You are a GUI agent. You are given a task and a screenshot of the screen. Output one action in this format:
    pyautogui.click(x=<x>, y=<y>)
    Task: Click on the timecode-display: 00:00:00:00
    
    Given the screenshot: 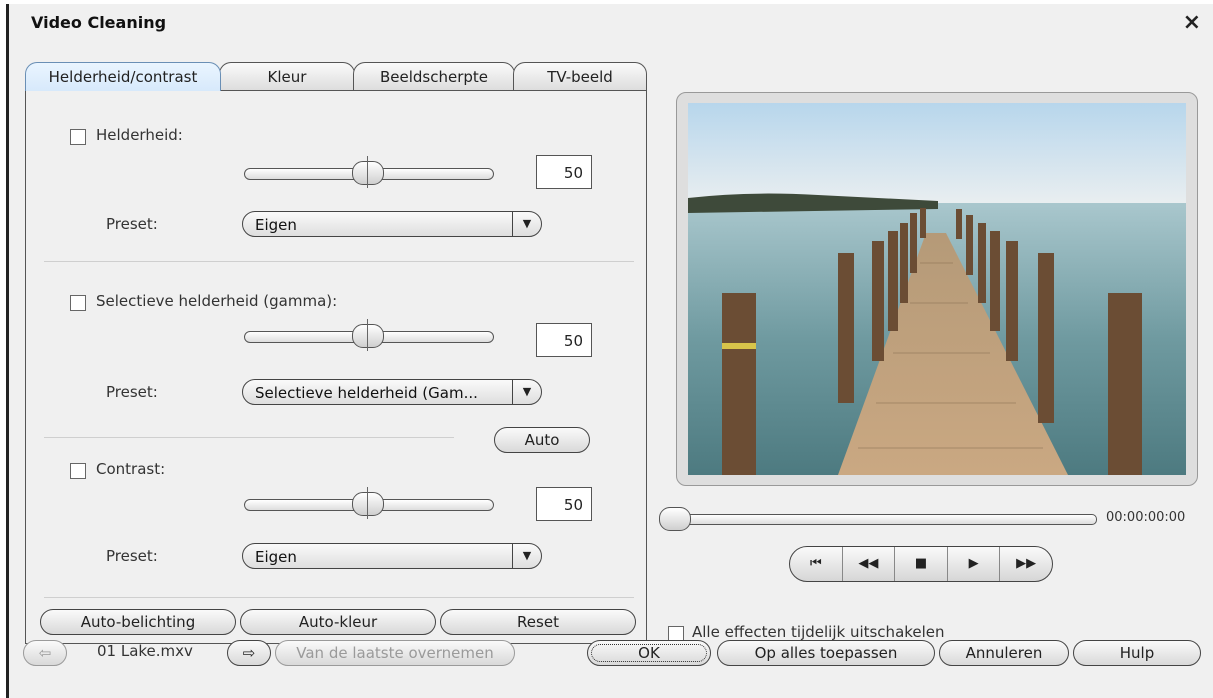 What is the action you would take?
    pyautogui.click(x=1146, y=517)
    